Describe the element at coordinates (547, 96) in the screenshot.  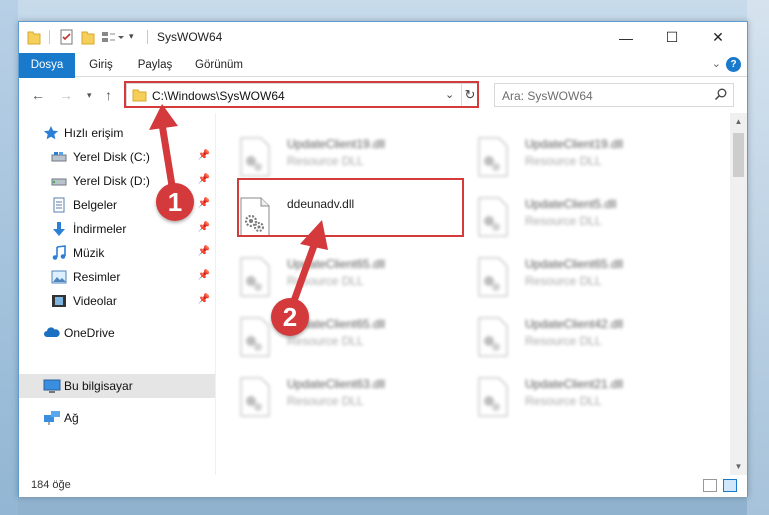
I see `search-placeholder: Ara: SysWOW64` at that location.